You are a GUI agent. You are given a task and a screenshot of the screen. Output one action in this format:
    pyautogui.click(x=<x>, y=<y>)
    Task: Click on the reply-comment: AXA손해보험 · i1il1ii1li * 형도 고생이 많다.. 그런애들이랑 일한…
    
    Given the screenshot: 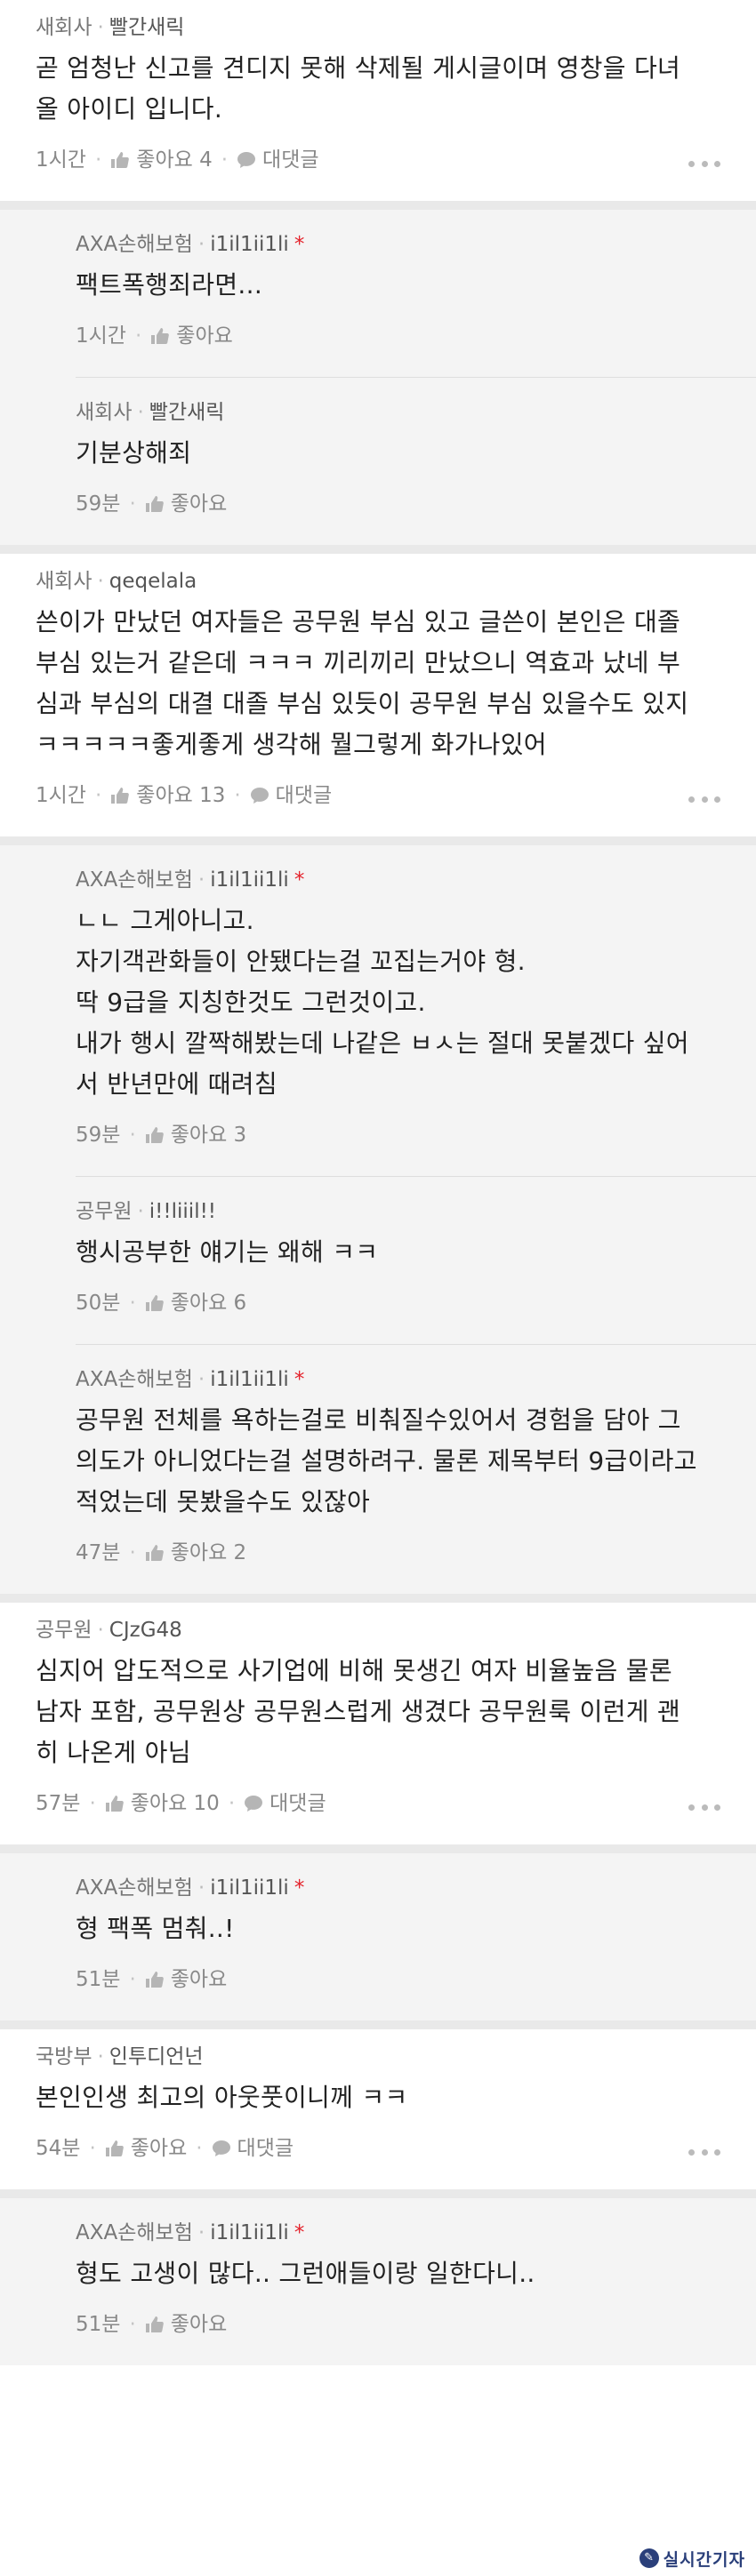 What is the action you would take?
    pyautogui.click(x=378, y=2281)
    